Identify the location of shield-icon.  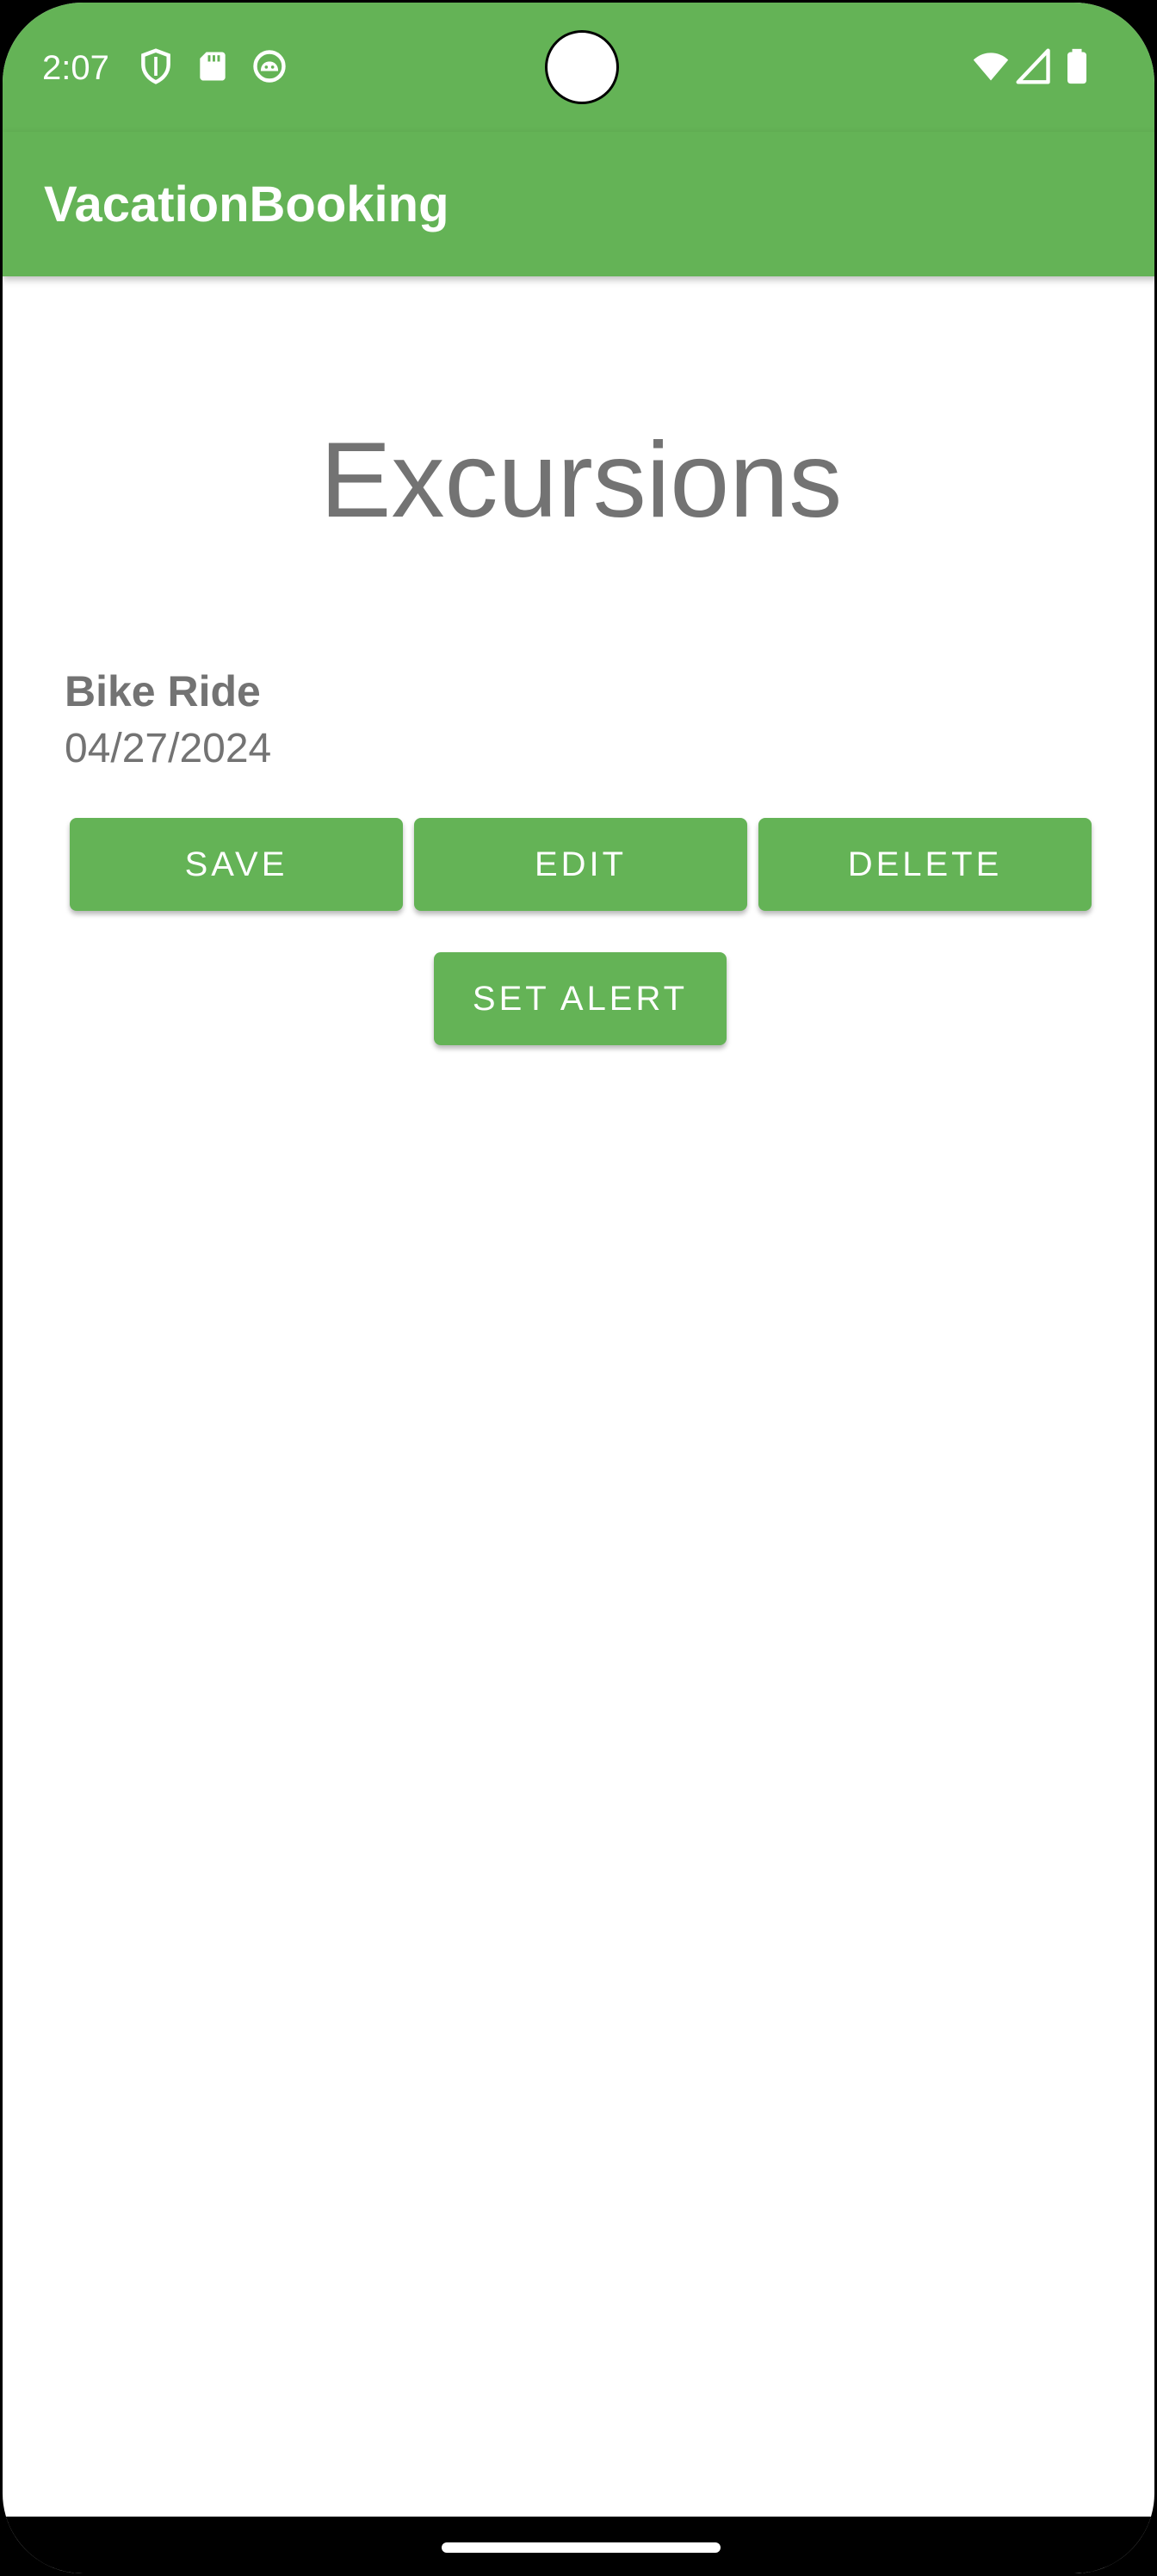
(155, 66).